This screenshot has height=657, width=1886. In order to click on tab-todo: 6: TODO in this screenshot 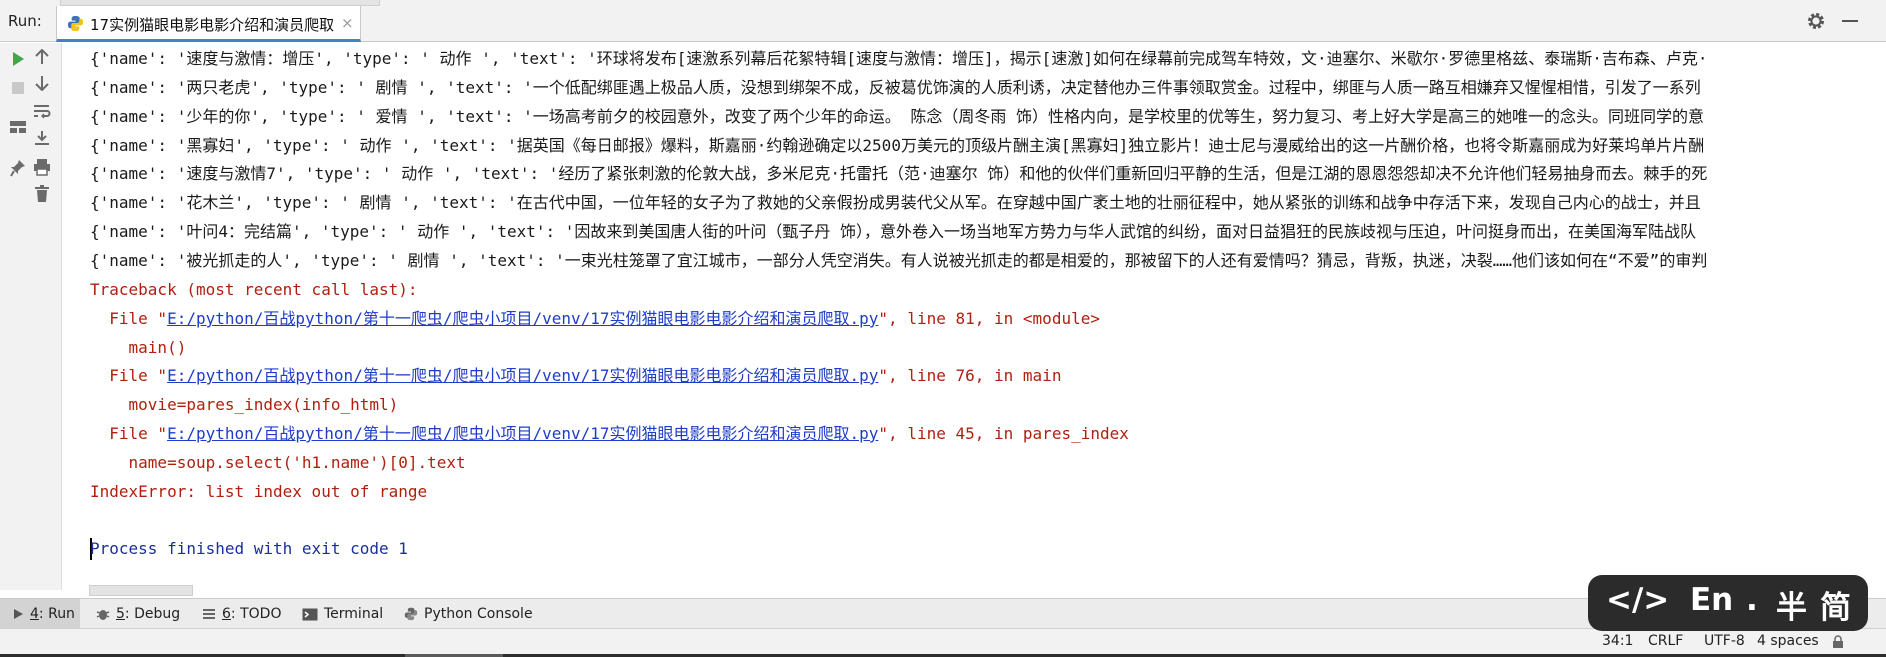, I will do `click(241, 614)`.